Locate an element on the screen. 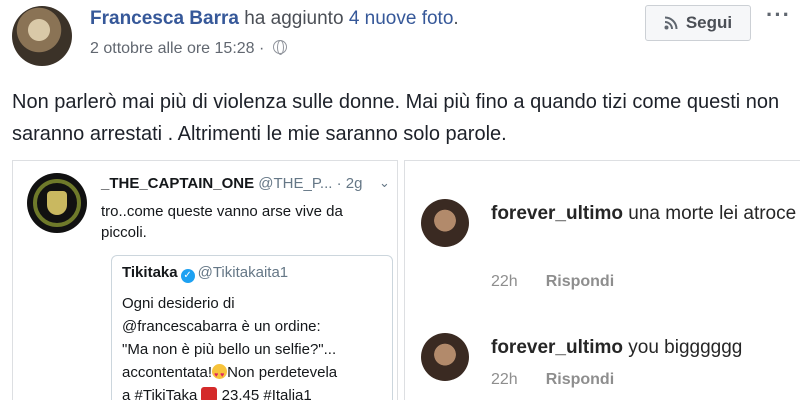 The width and height of the screenshot is (800, 400). quote-line: a #TikiTaka 23.45 #Italia1 is located at coordinates (257, 392).